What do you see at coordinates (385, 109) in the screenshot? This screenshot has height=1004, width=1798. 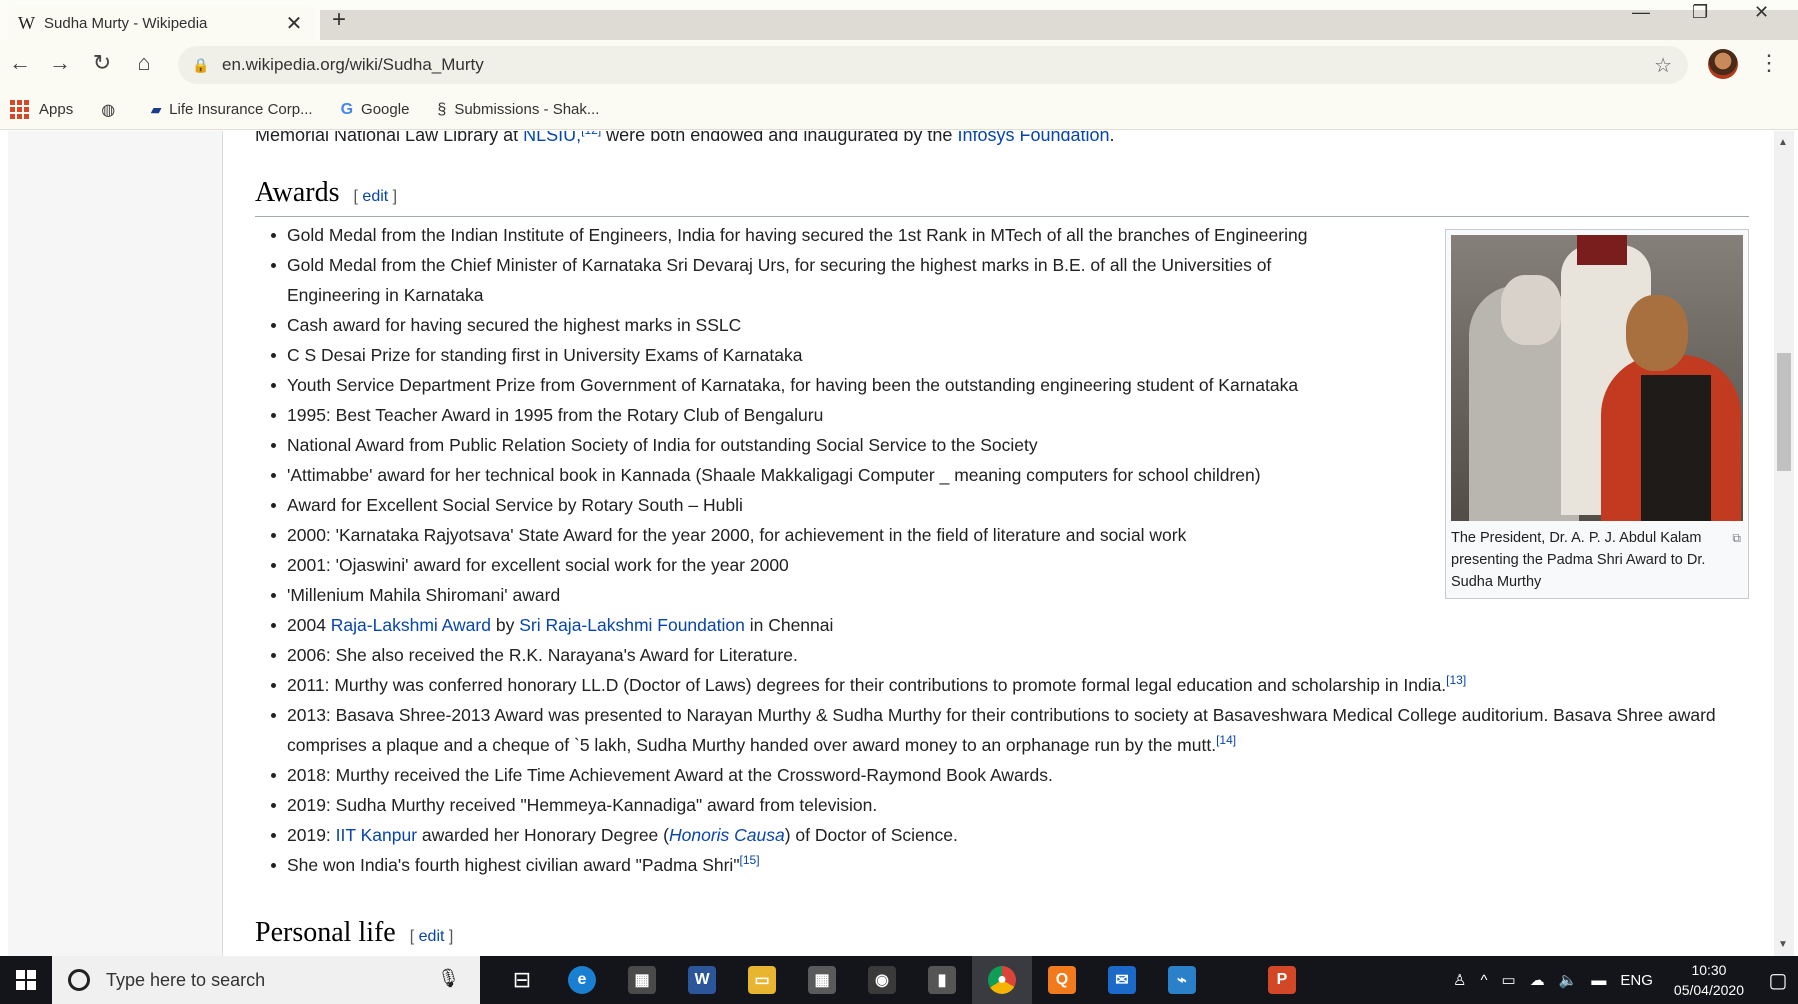 I see `bookmark-label: Google` at bounding box center [385, 109].